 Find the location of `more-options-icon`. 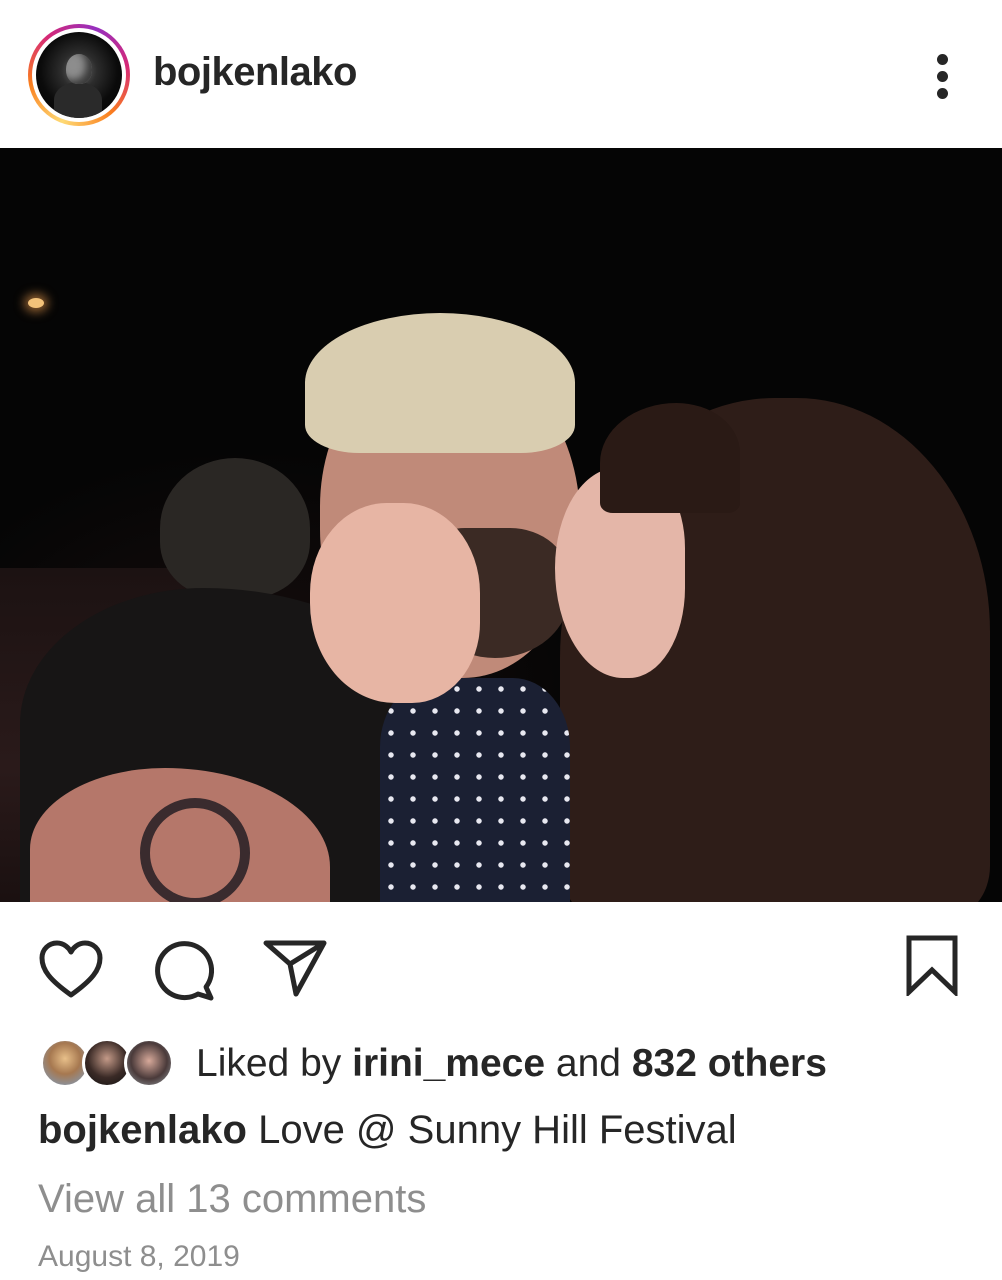

more-options-icon is located at coordinates (942, 76).